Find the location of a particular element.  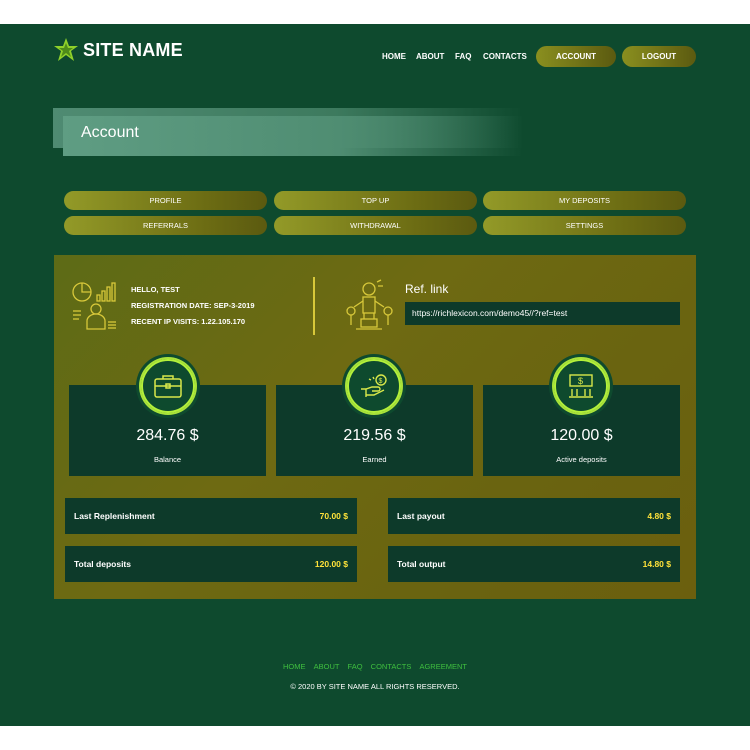

user-greeting: HELLO, TEST is located at coordinates (155, 289).